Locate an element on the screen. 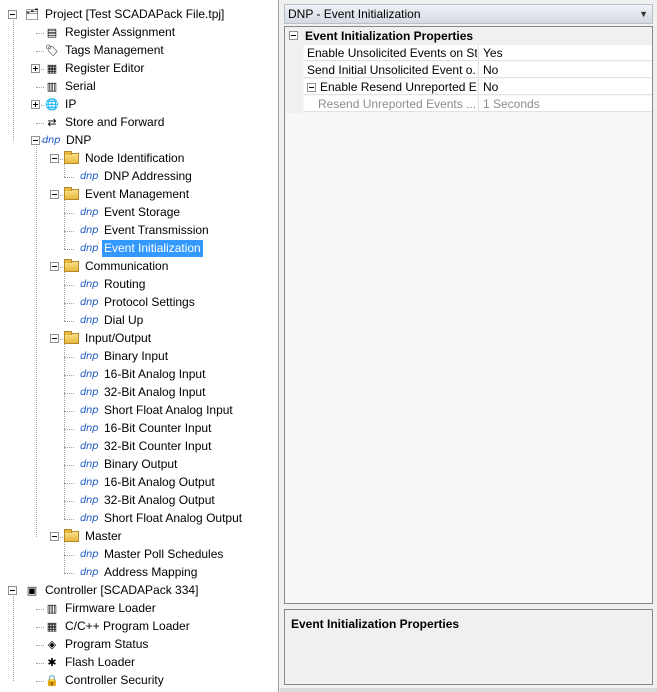  tree-item: dnp Event Transmission is located at coordinates (139, 231).